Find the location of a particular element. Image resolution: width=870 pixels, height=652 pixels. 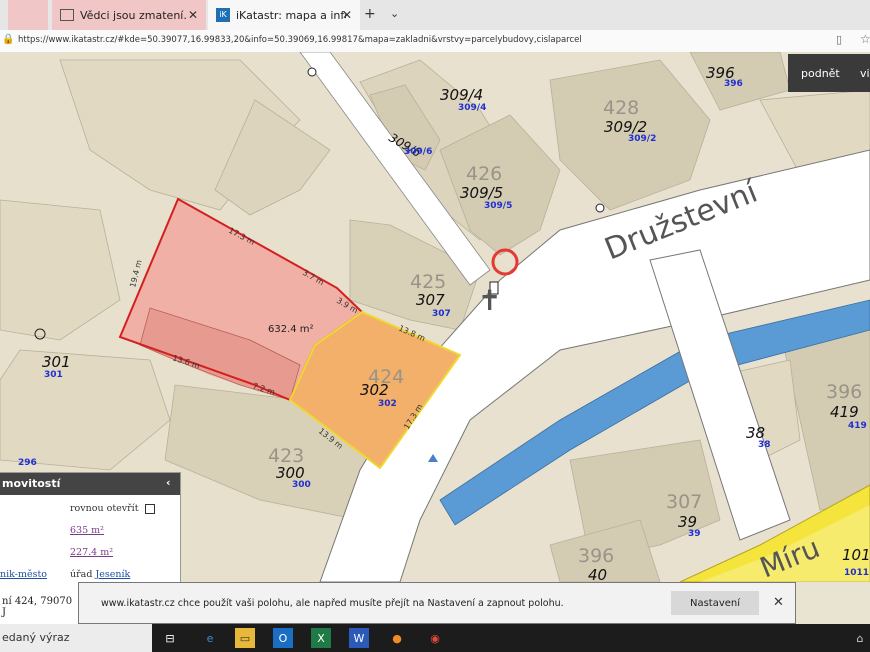

area-label: 632.4 m² is located at coordinates (291, 329).